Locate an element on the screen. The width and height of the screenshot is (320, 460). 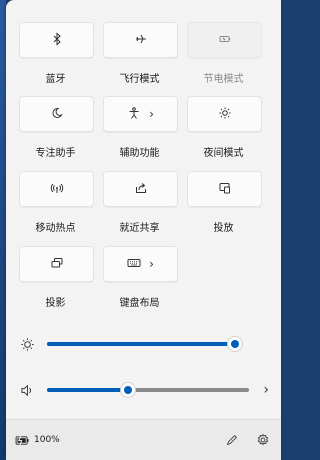
tile-airplane-mode: 飞行模式 is located at coordinates (140, 53).